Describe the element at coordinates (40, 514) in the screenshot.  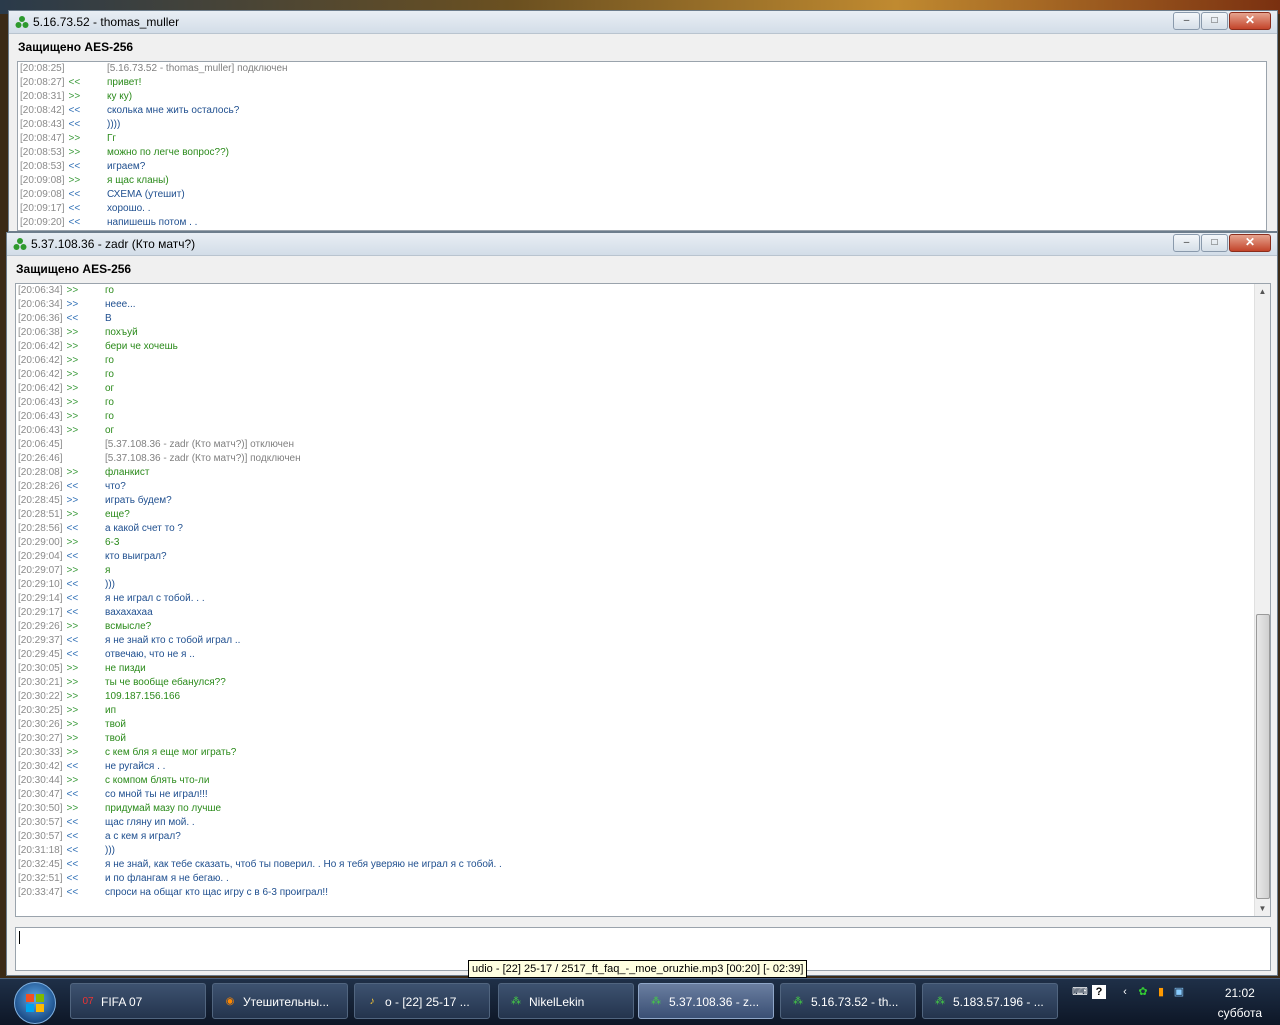
I see `message-time: [20:28:51]` at that location.